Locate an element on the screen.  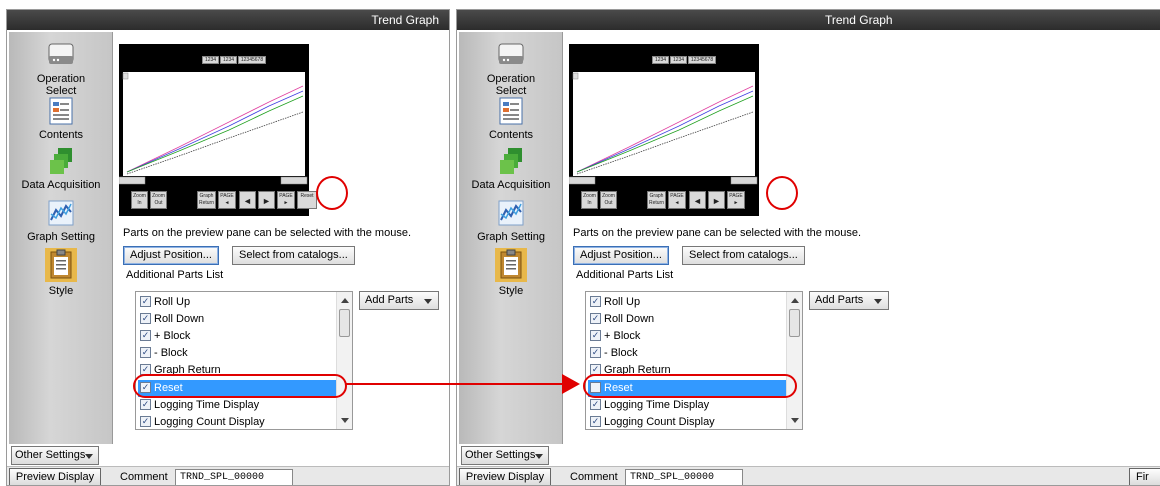
highlight-oval is located at coordinates (240, 386).